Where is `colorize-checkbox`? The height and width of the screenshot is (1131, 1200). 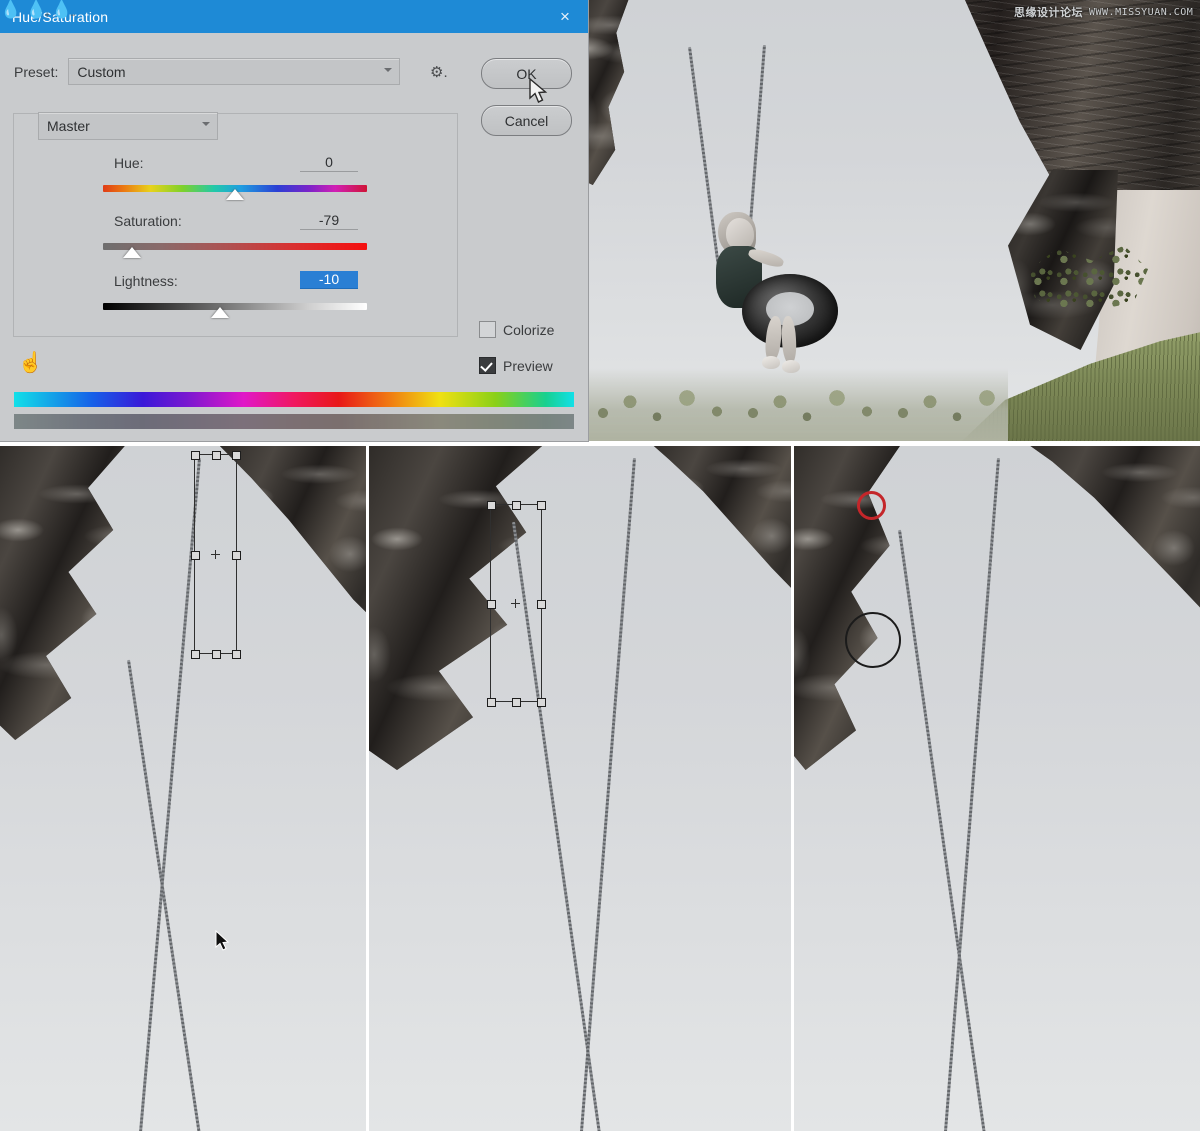 colorize-checkbox is located at coordinates (487, 329).